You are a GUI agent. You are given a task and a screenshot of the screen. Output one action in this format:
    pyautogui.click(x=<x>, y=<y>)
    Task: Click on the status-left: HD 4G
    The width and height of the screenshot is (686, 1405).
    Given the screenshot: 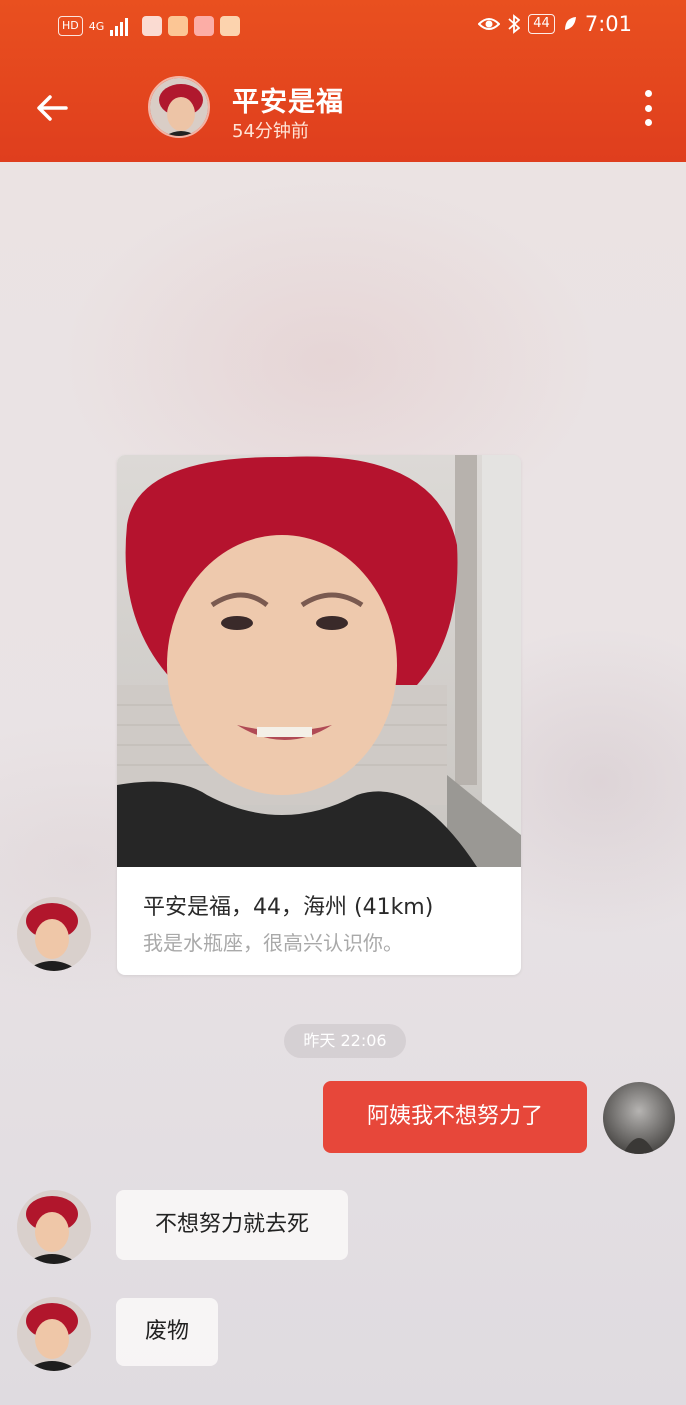 What is the action you would take?
    pyautogui.click(x=149, y=26)
    